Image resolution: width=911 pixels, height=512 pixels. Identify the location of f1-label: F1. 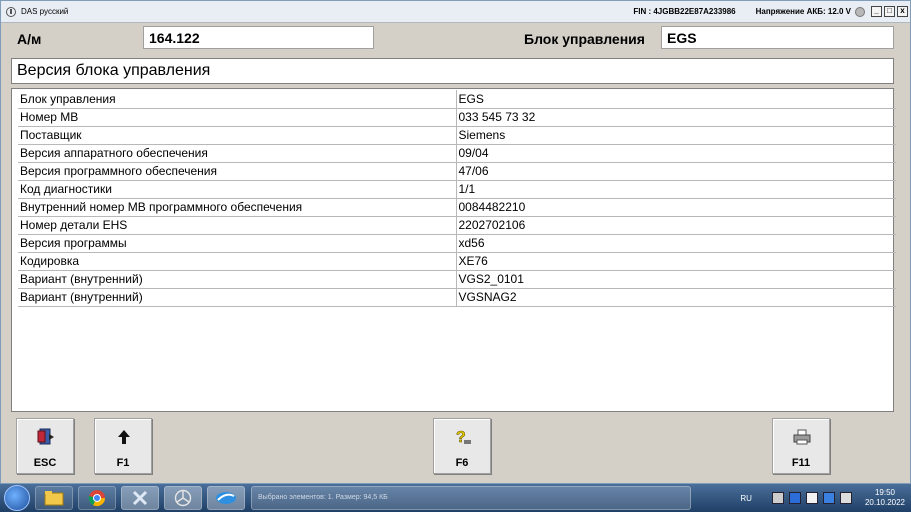
(123, 463).